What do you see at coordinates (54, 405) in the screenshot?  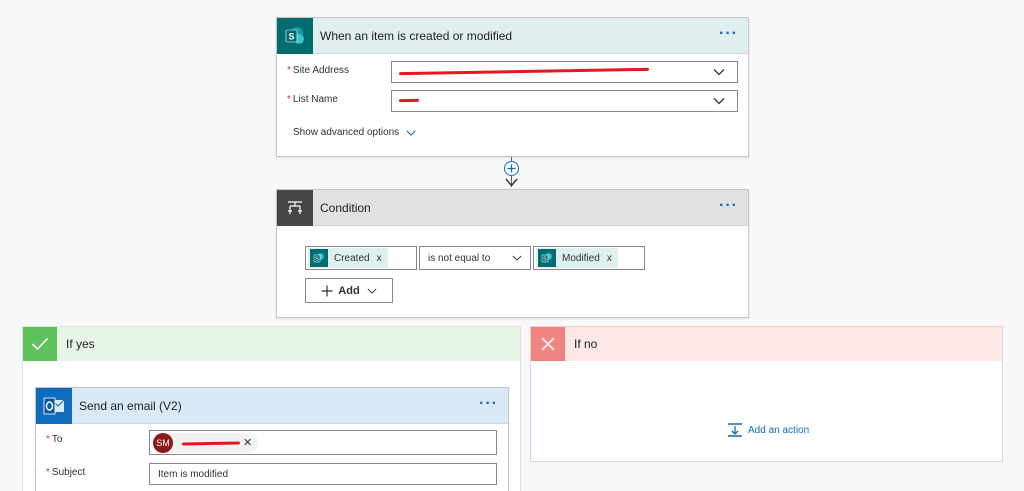 I see `outlook-icon` at bounding box center [54, 405].